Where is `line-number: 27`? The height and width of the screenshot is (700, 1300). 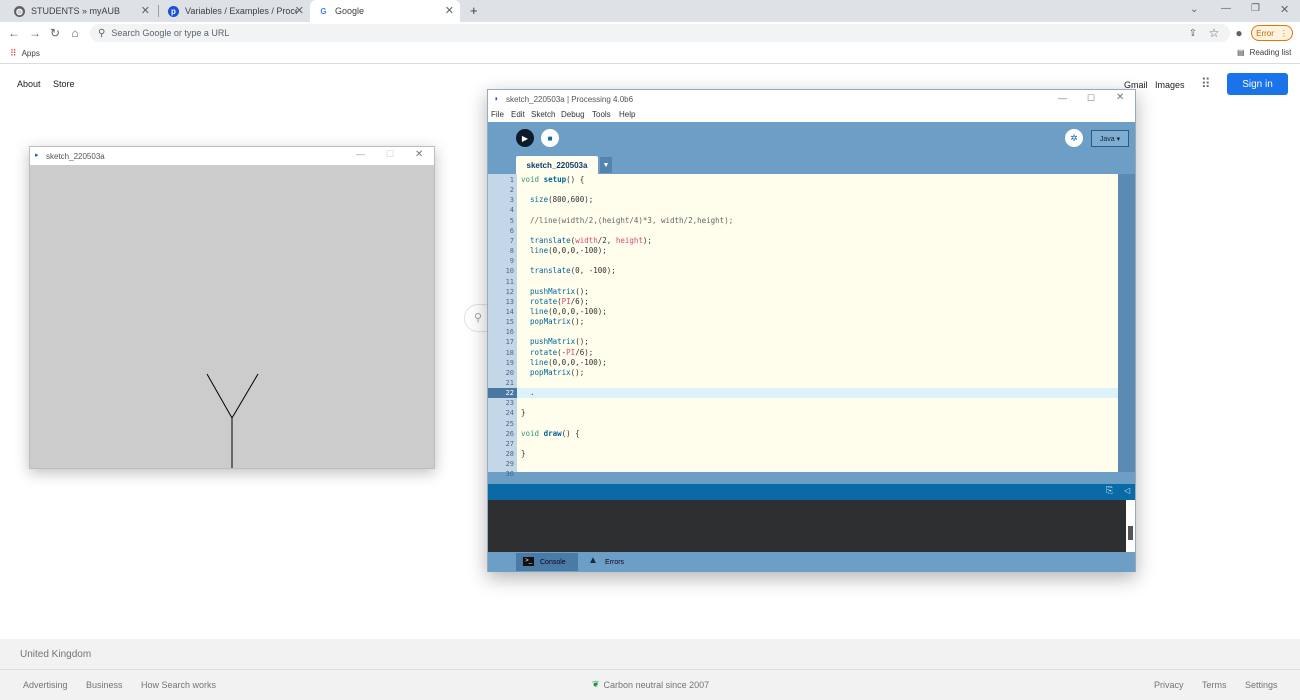 line-number: 27 is located at coordinates (509, 443).